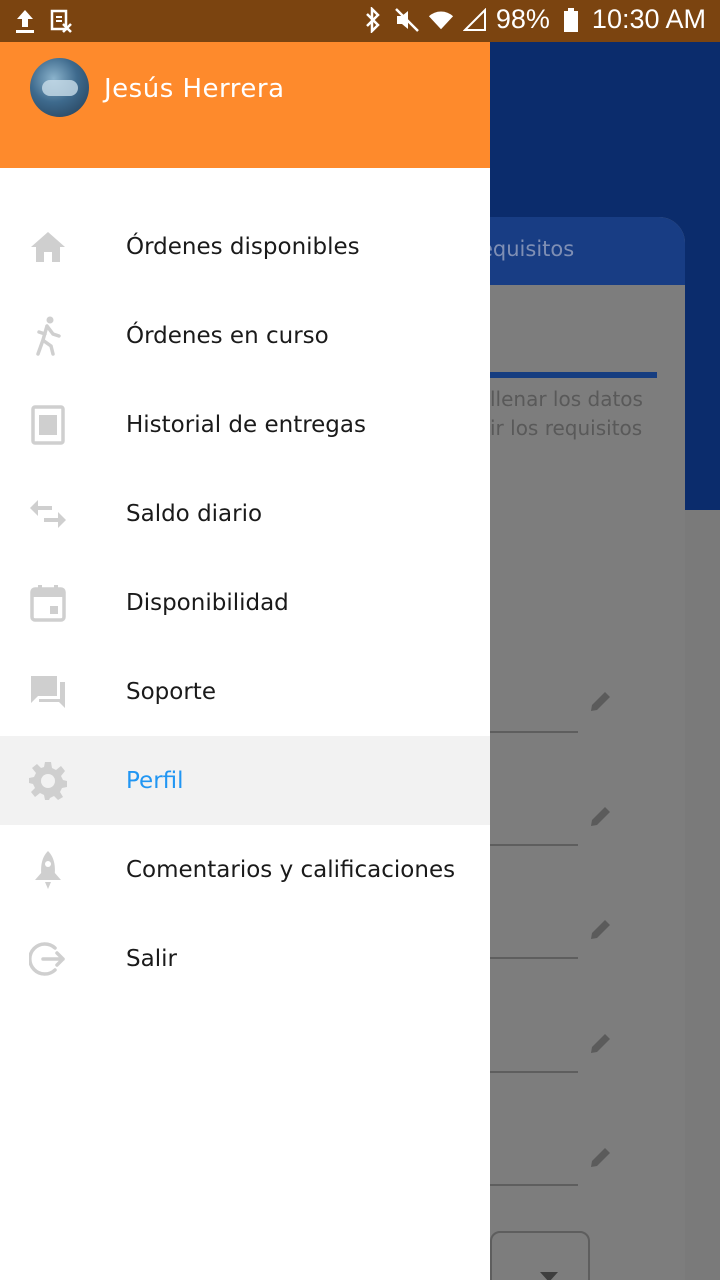 This screenshot has width=720, height=1280. What do you see at coordinates (373, 20) in the screenshot?
I see `bluetooth-icon` at bounding box center [373, 20].